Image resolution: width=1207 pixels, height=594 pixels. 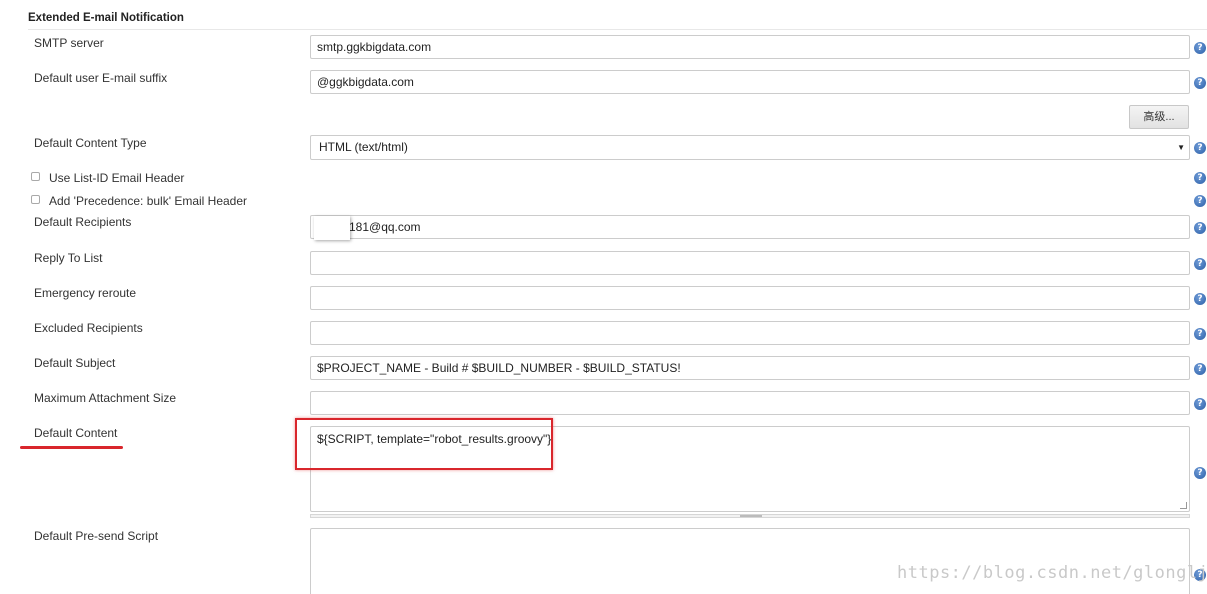 I want to click on default-content-help-icon: ?, so click(x=1200, y=473).